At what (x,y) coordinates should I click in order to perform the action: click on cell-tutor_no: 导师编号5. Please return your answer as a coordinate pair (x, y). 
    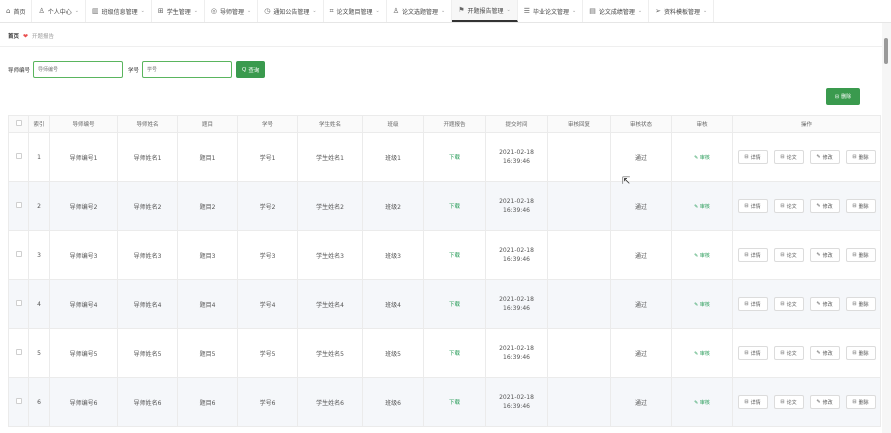
    Looking at the image, I should click on (83, 353).